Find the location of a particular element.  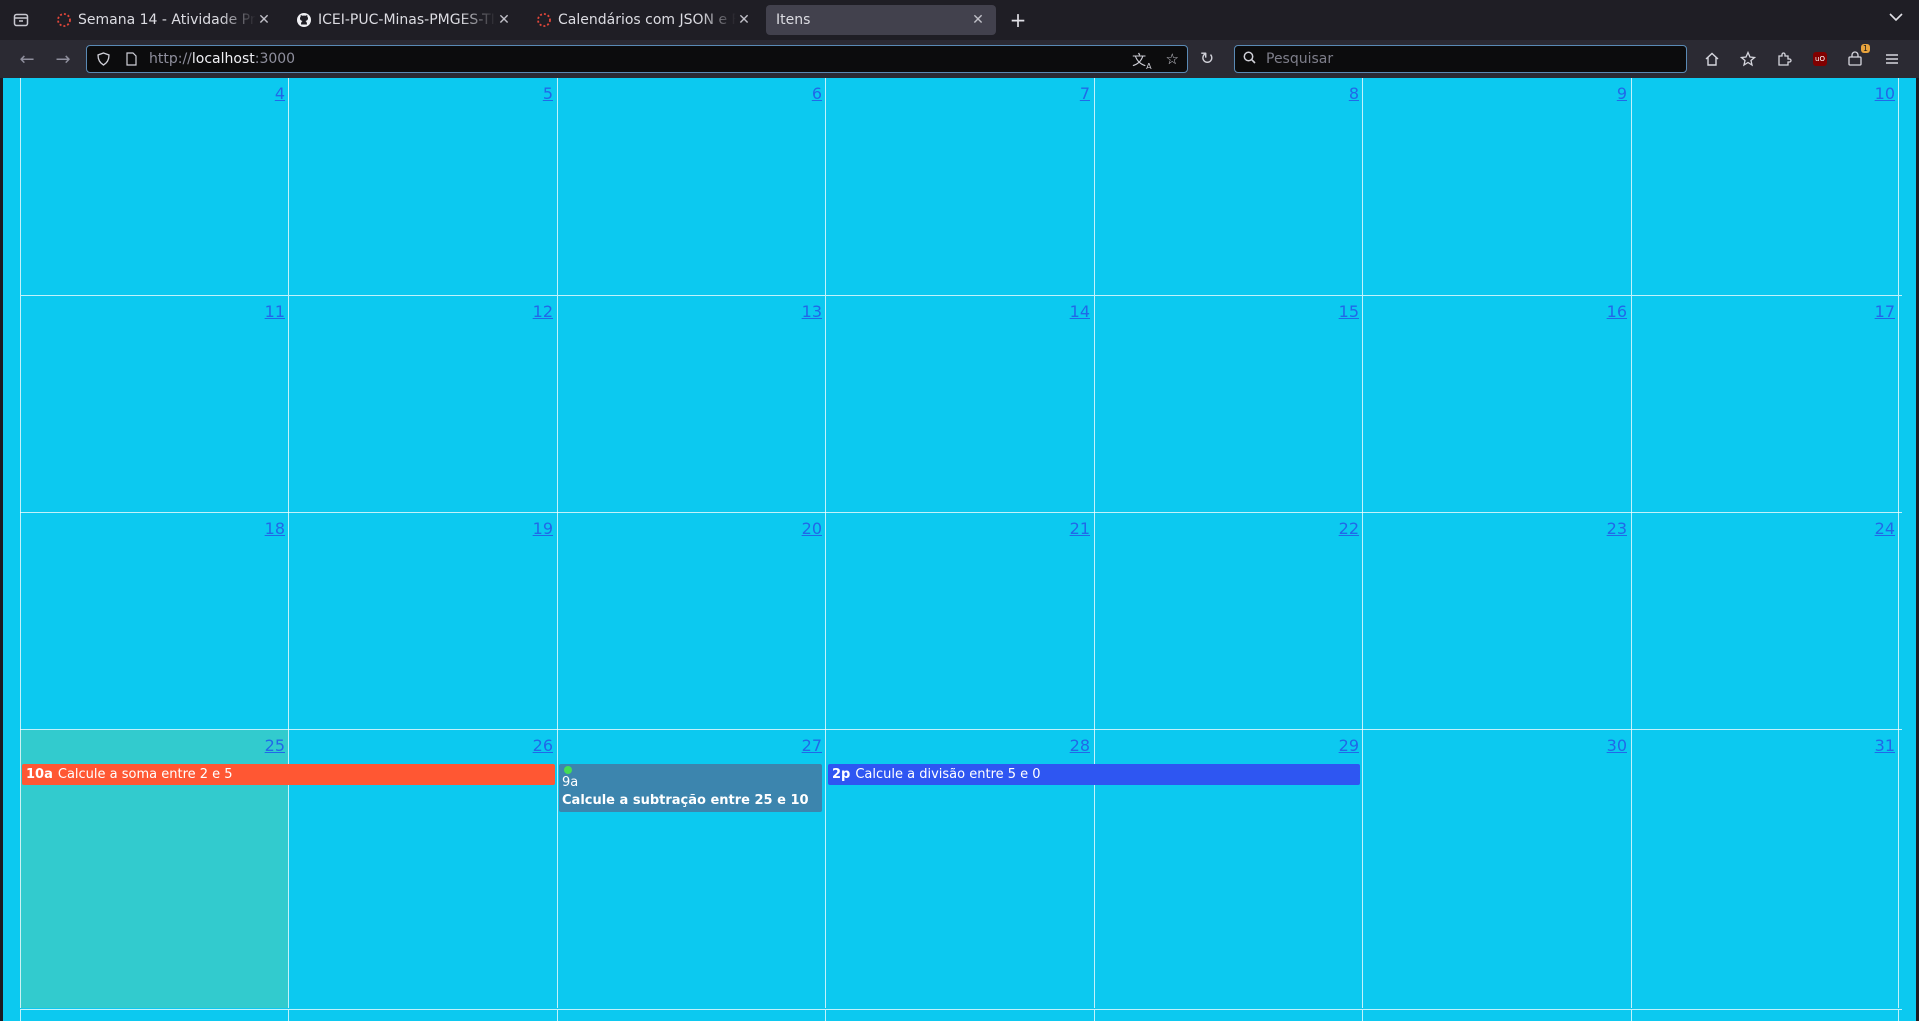

ublock-origin-icon: uO is located at coordinates (1820, 59).